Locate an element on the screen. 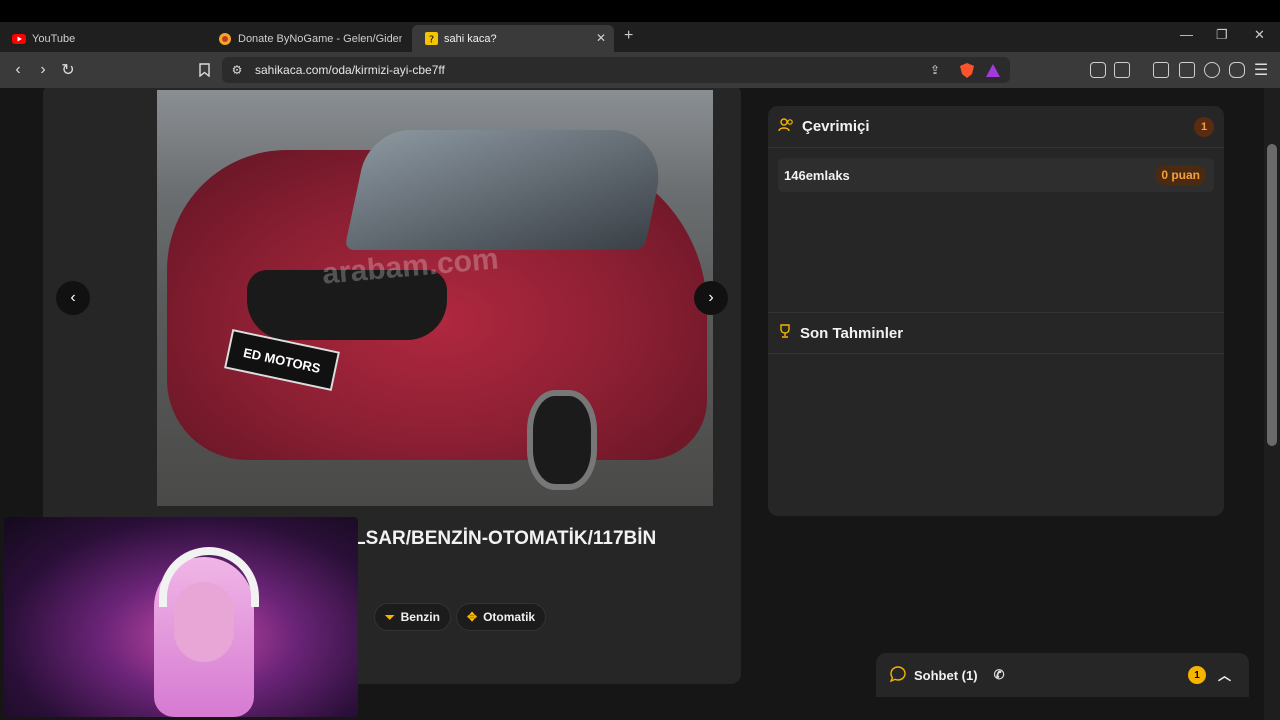 The height and width of the screenshot is (720, 1280). user-score-badge: 0 puan is located at coordinates (1180, 175).